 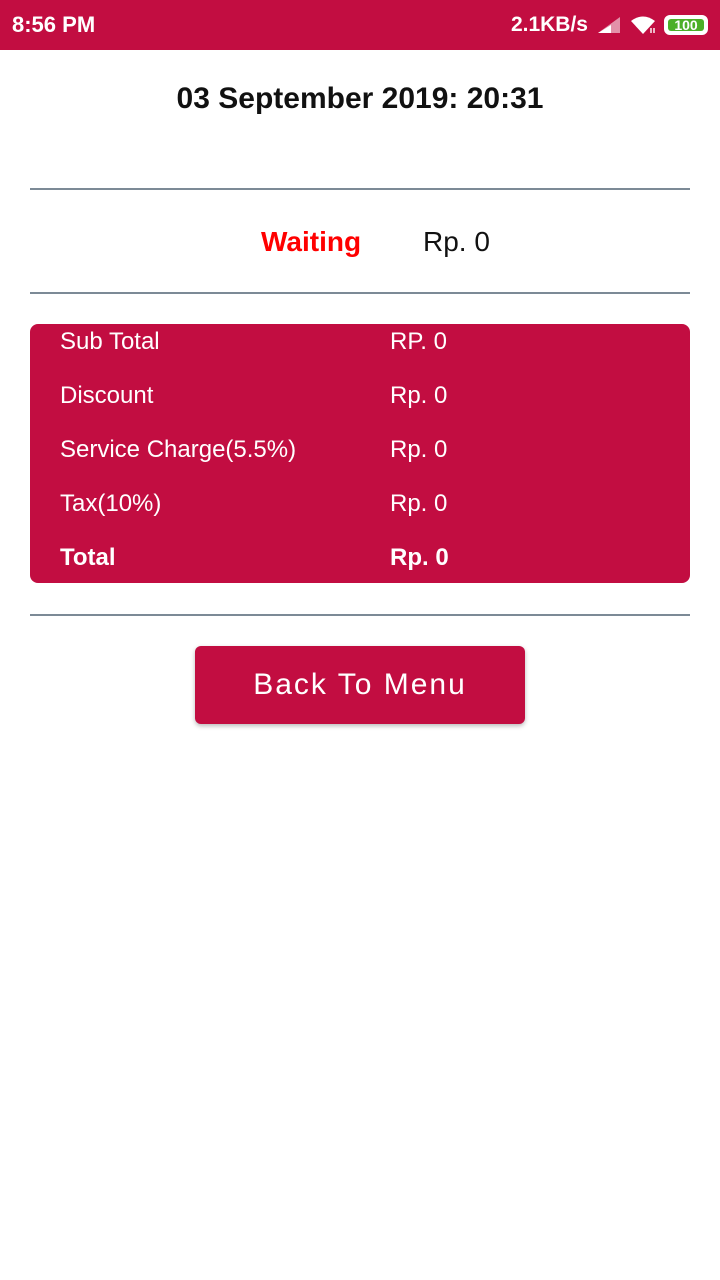 What do you see at coordinates (107, 395) in the screenshot?
I see `discount-label: Discount` at bounding box center [107, 395].